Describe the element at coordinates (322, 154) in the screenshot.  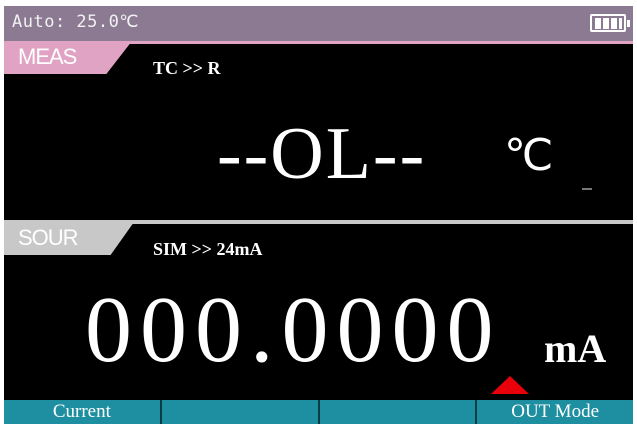
I see `meas-reading: --OL--` at that location.